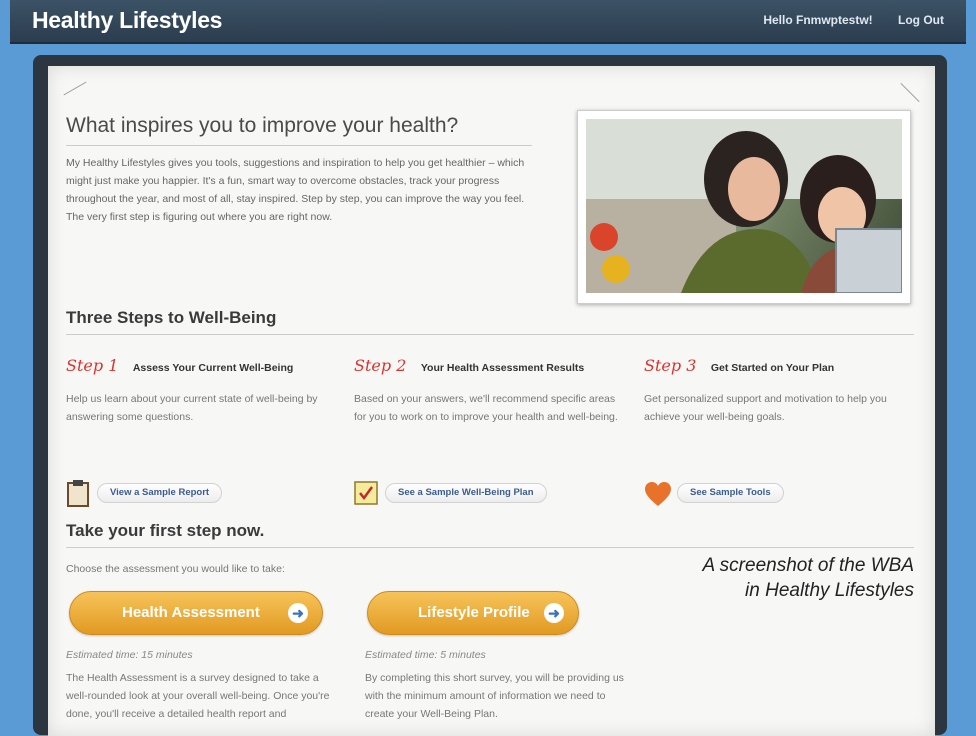 The image size is (976, 736). Describe the element at coordinates (380, 365) in the screenshot. I see `step-number: Step 2` at that location.